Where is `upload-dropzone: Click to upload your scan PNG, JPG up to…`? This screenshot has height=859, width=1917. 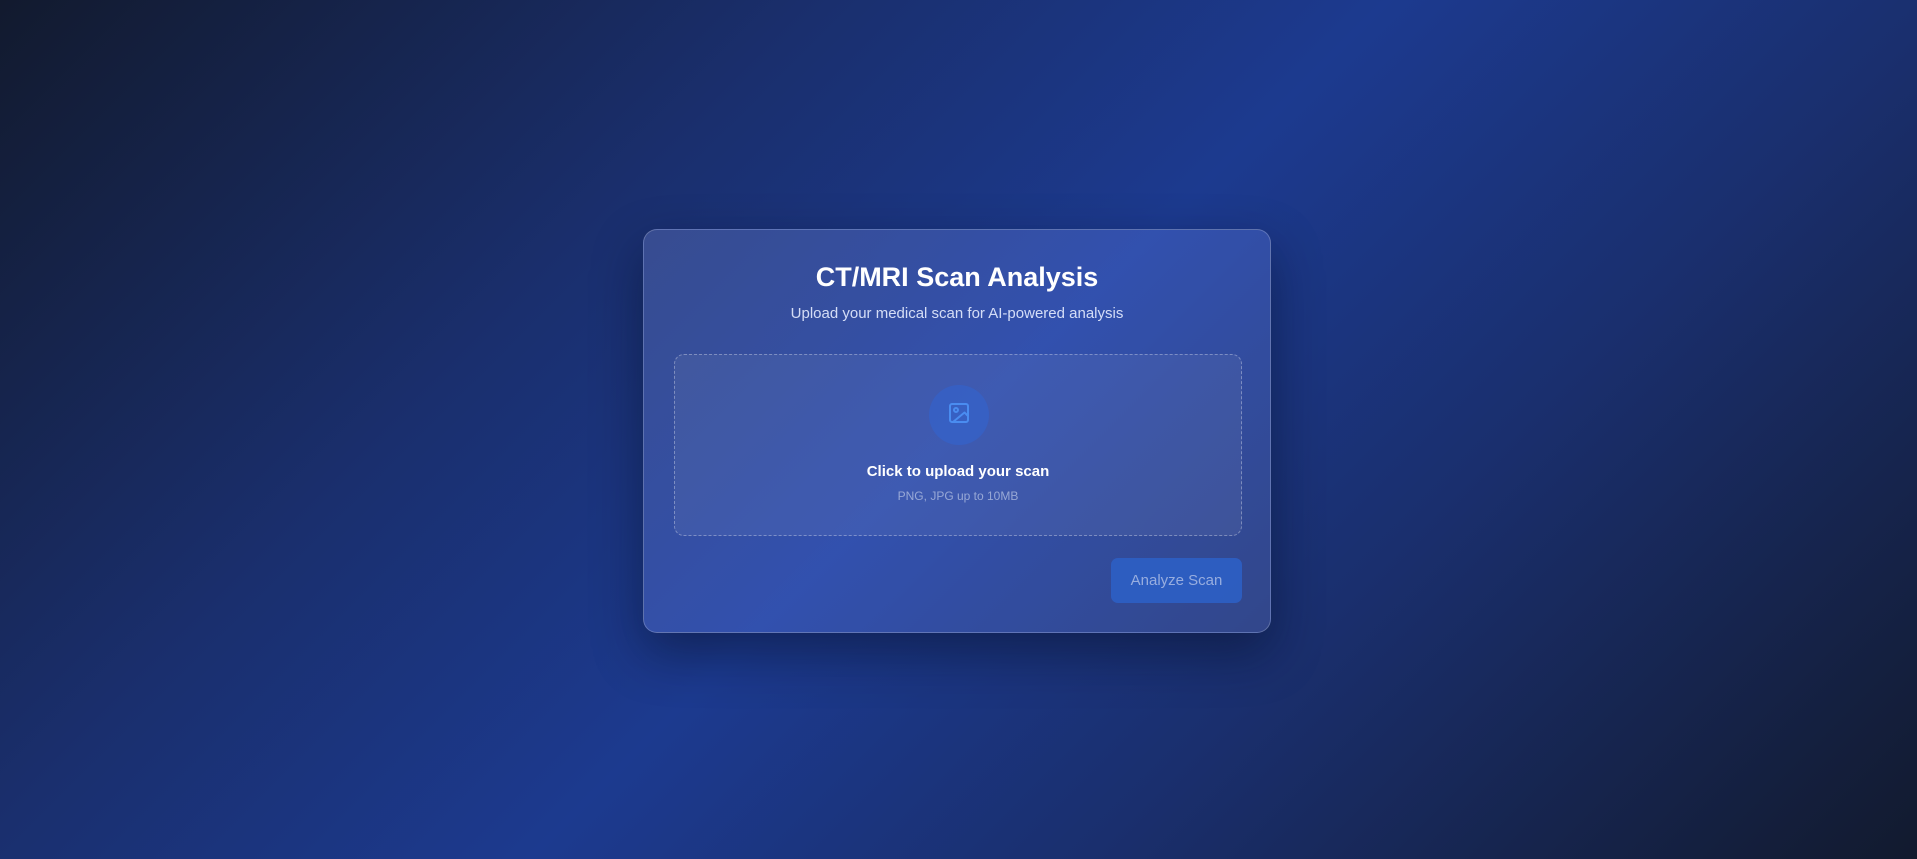 upload-dropzone: Click to upload your scan PNG, JPG up to… is located at coordinates (958, 445).